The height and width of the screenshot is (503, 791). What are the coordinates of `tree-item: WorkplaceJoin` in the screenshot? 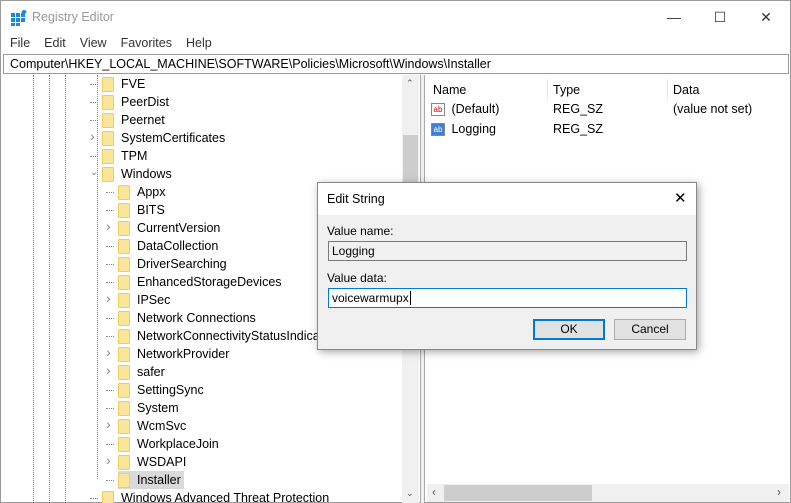 It's located at (168, 444).